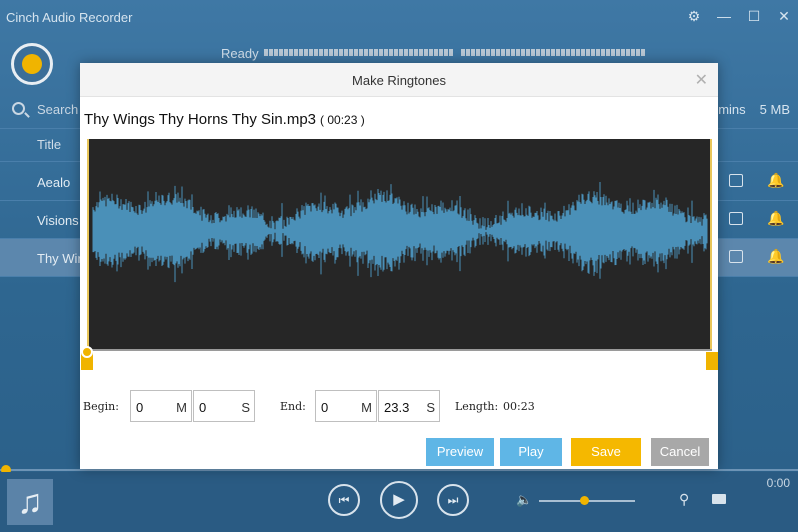  What do you see at coordinates (732, 109) in the screenshot?
I see `minutes-stat: mins` at bounding box center [732, 109].